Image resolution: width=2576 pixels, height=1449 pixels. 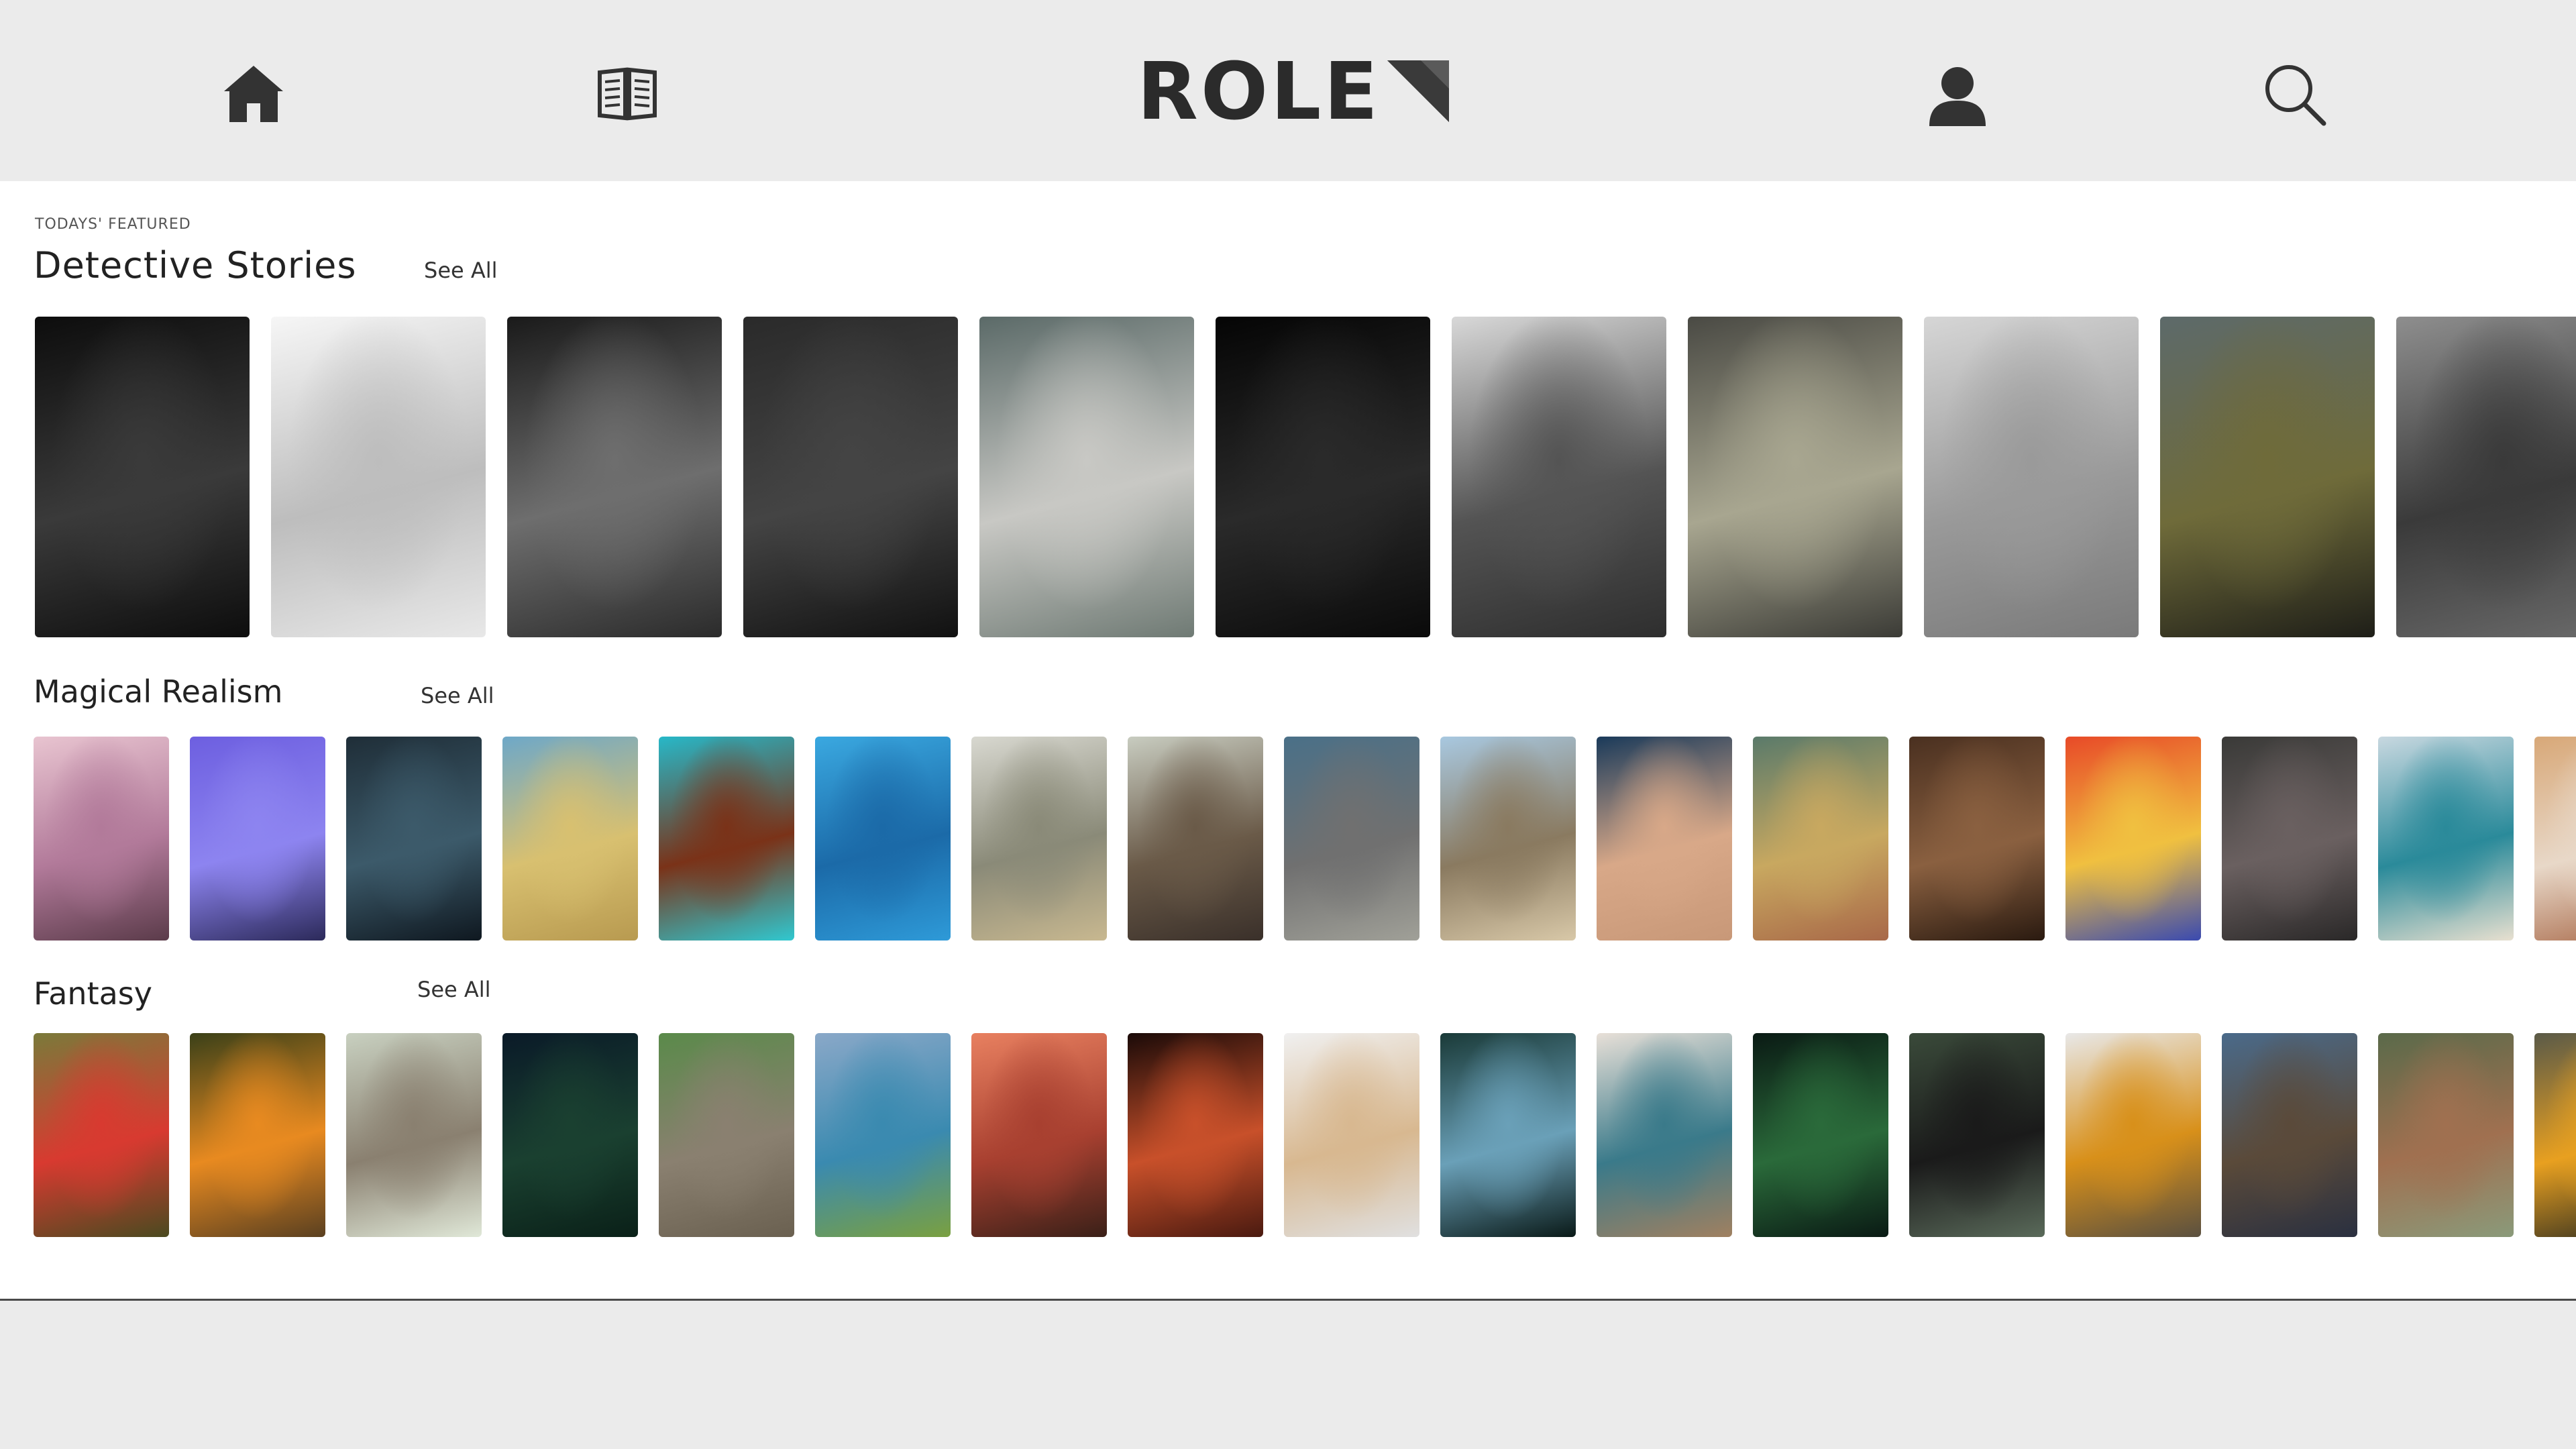 What do you see at coordinates (726, 1135) in the screenshot?
I see `stone-faces-cover` at bounding box center [726, 1135].